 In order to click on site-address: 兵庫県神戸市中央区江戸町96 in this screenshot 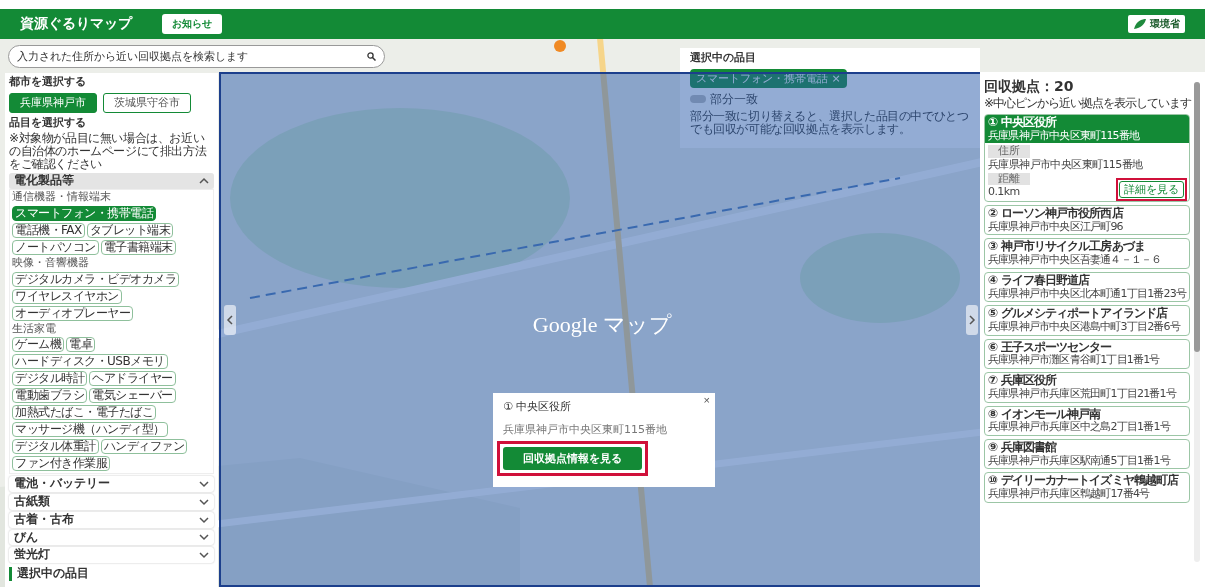, I will do `click(1056, 227)`.